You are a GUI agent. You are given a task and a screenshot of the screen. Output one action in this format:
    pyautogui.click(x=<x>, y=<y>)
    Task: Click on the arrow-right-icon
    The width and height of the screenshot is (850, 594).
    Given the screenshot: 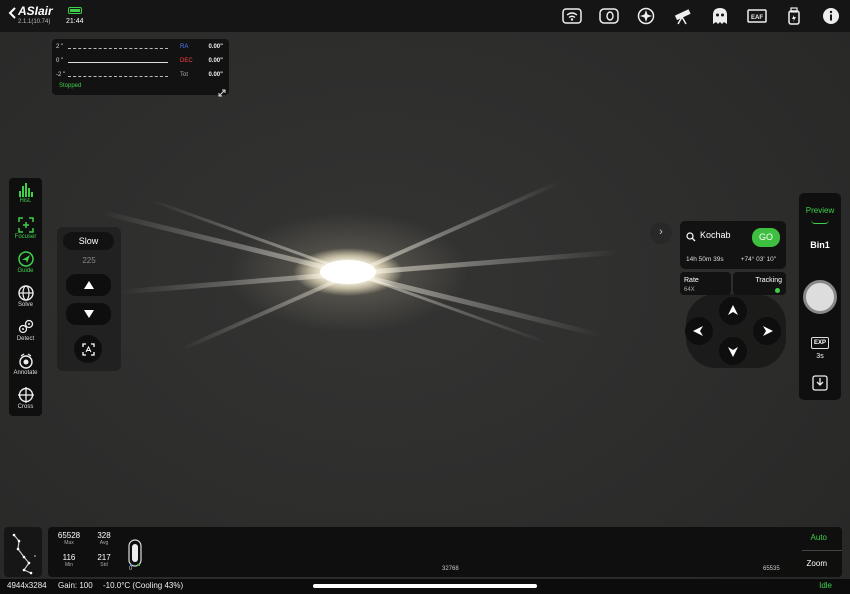 What is the action you would take?
    pyautogui.click(x=768, y=331)
    